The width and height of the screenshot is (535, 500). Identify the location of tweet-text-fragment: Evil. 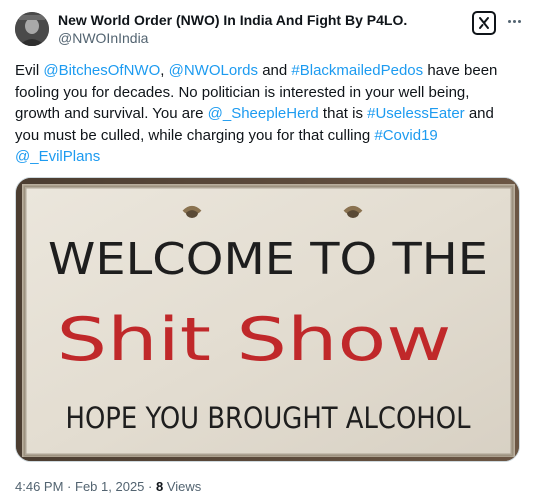
(29, 70).